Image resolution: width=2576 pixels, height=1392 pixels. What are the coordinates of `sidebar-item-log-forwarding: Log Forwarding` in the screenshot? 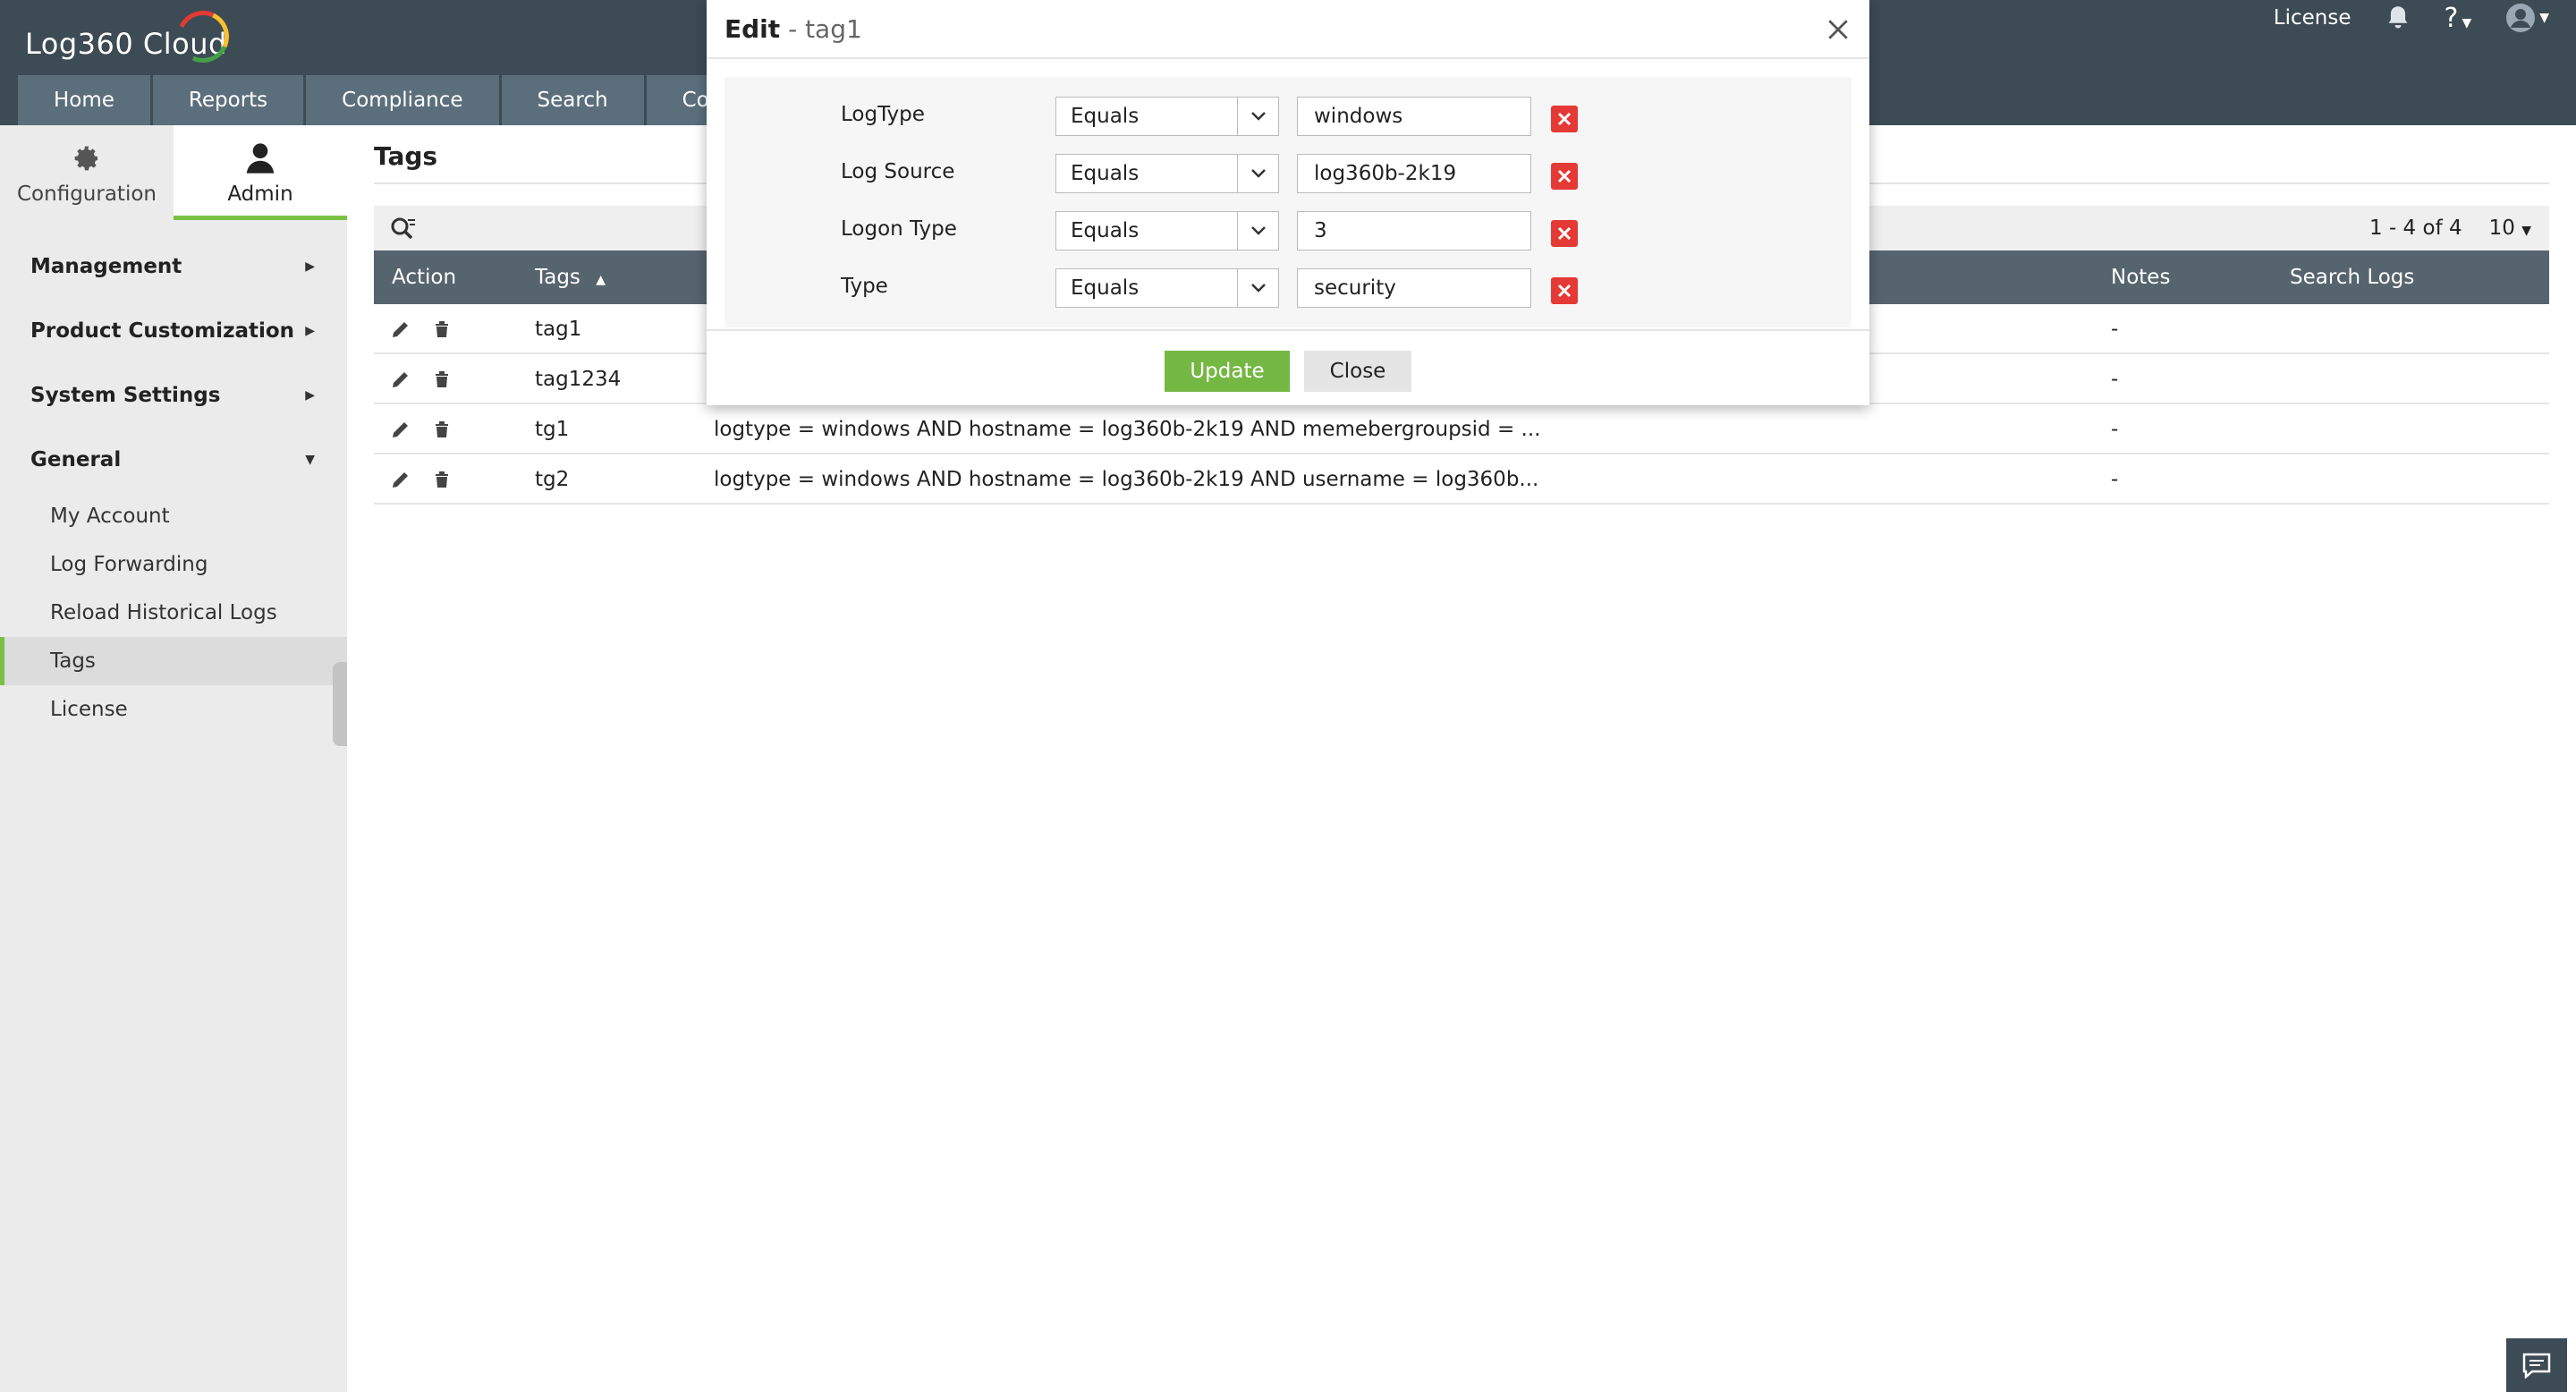 It's located at (173, 564).